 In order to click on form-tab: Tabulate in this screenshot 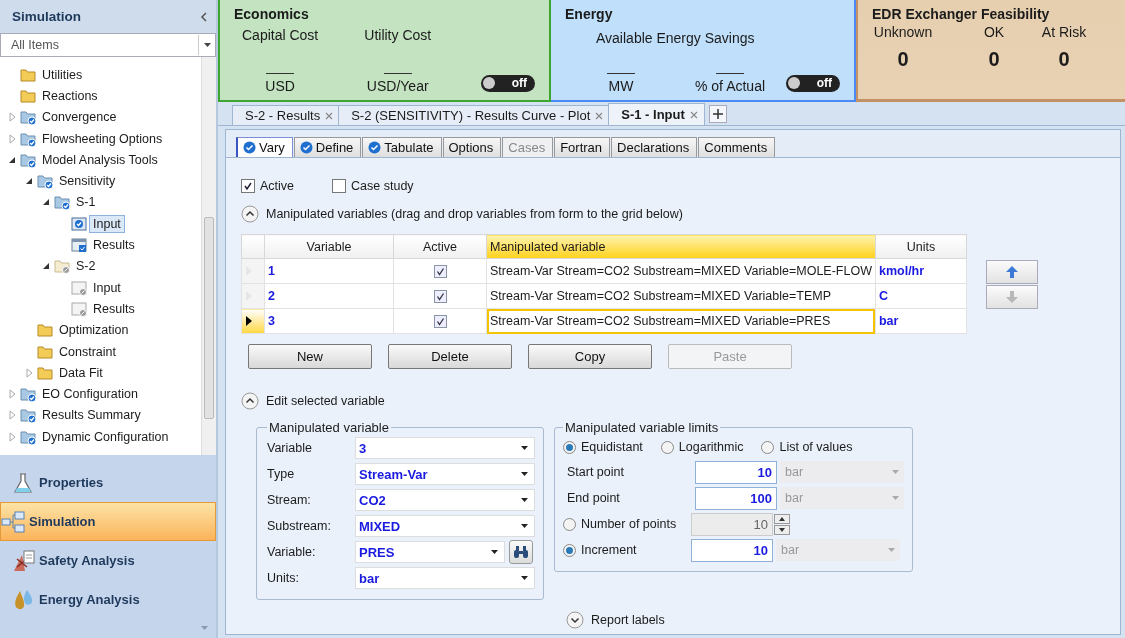, I will do `click(402, 147)`.